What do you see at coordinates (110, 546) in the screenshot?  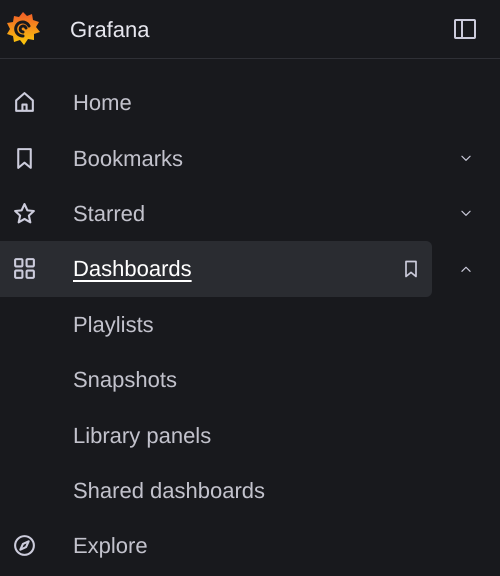 I see `nav-label: Explore` at bounding box center [110, 546].